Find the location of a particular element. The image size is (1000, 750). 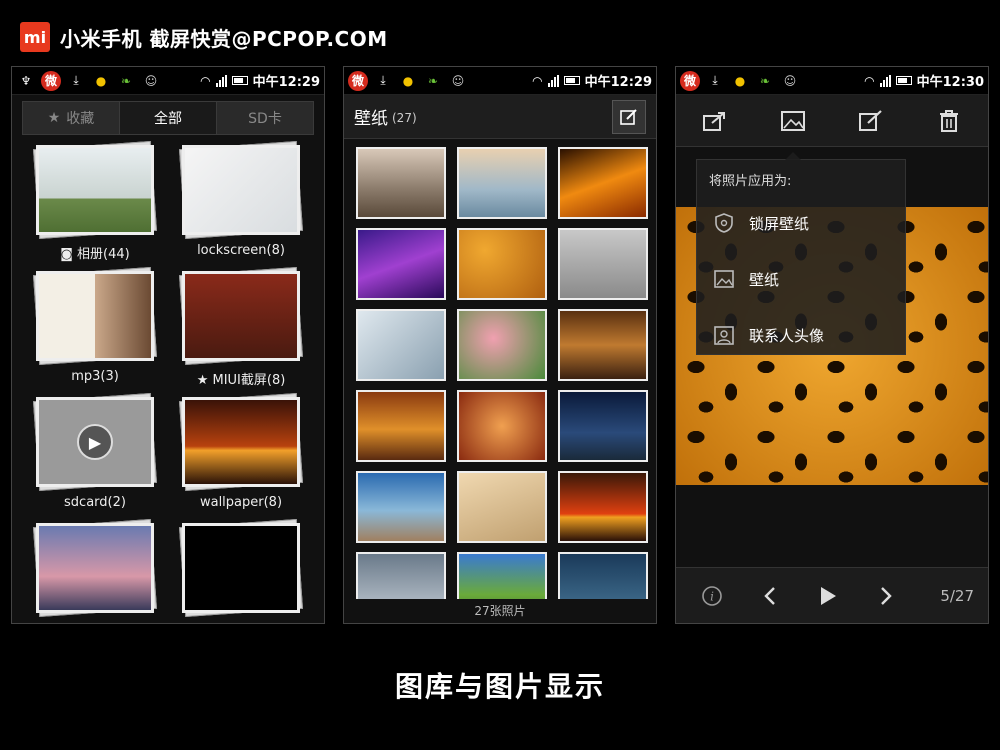

album-title: 壁纸 is located at coordinates (371, 119).